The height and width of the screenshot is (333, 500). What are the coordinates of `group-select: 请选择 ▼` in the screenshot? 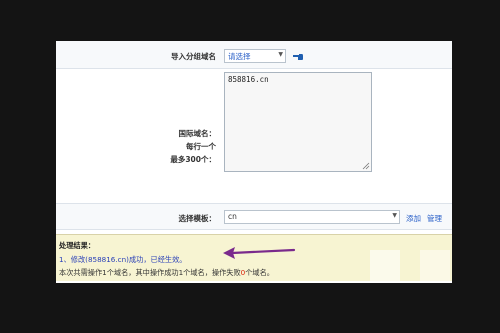 It's located at (255, 56).